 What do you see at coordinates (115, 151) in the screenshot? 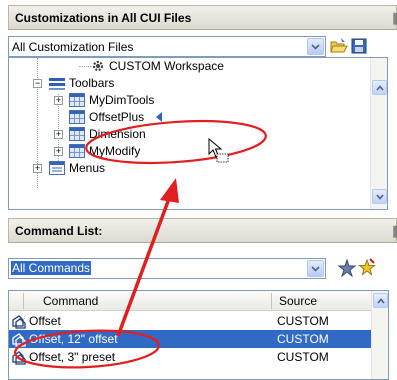
I see `tree-item-label: MyModify` at bounding box center [115, 151].